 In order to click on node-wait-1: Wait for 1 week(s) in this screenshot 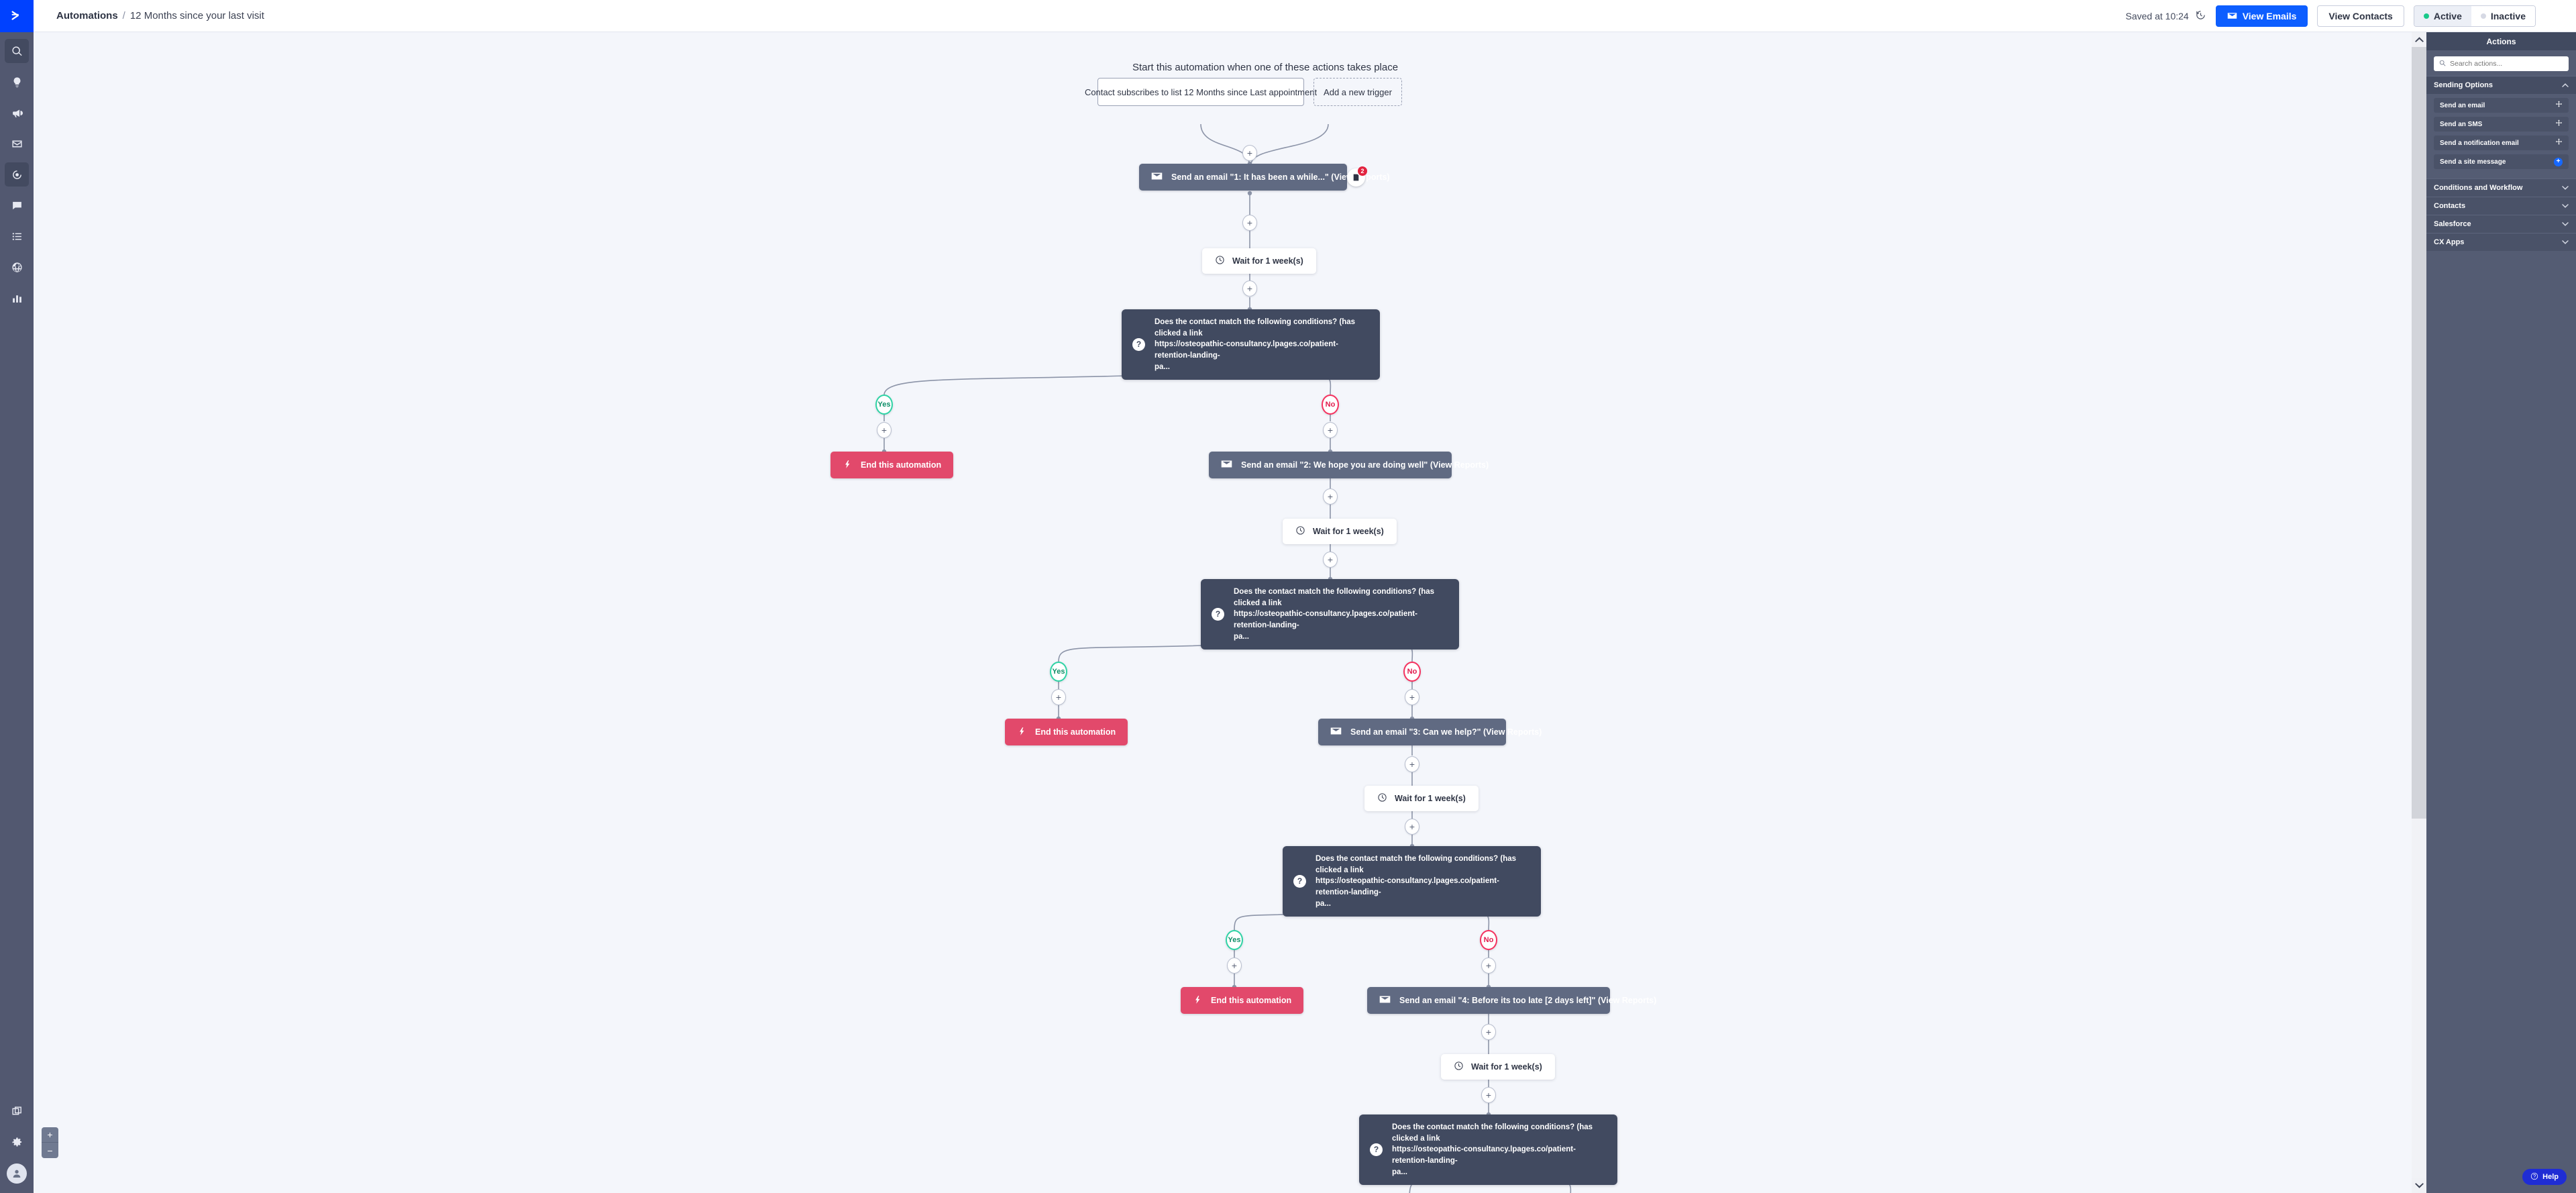, I will do `click(1259, 261)`.